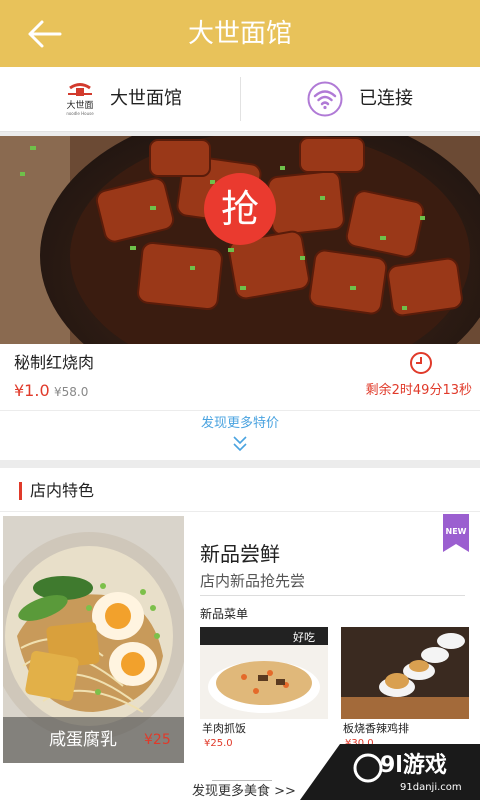 The width and height of the screenshot is (480, 800). Describe the element at coordinates (386, 98) in the screenshot. I see `wifi-status-label: 已连接` at that location.